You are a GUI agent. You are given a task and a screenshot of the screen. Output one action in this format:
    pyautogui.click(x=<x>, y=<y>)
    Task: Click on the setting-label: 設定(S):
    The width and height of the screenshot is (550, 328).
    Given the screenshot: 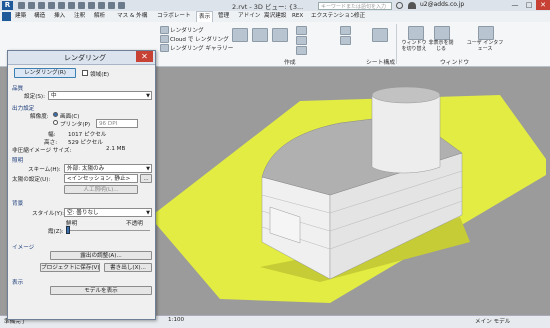 What is the action you would take?
    pyautogui.click(x=34, y=97)
    